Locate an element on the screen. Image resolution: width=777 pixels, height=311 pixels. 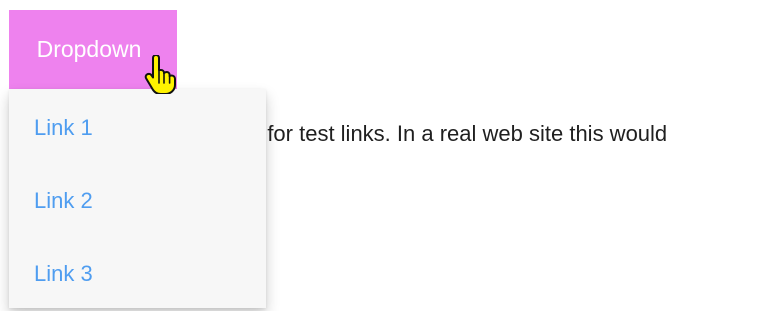
dropdown-link-2: Link 2 is located at coordinates (137, 198).